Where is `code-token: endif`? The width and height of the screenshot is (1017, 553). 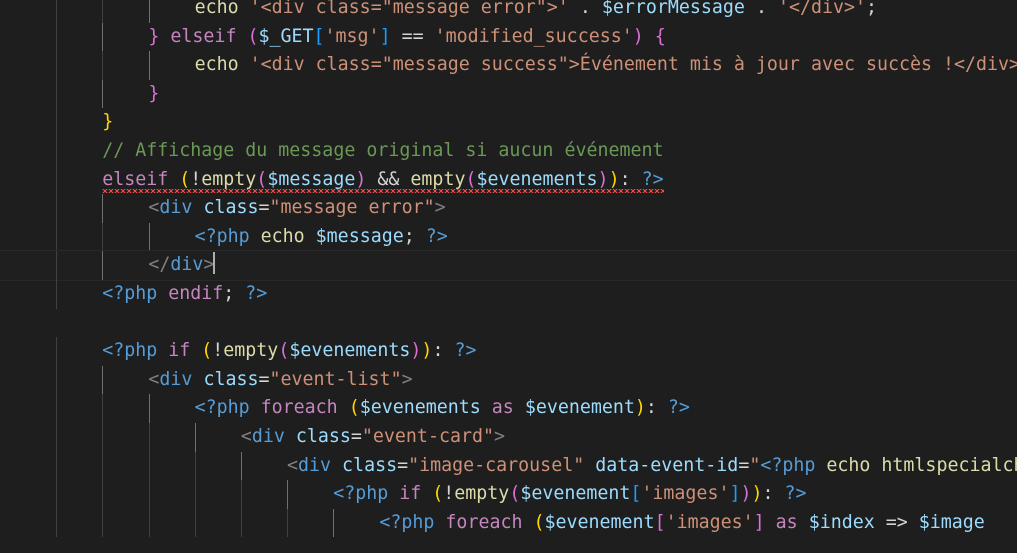
code-token: endif is located at coordinates (190, 293).